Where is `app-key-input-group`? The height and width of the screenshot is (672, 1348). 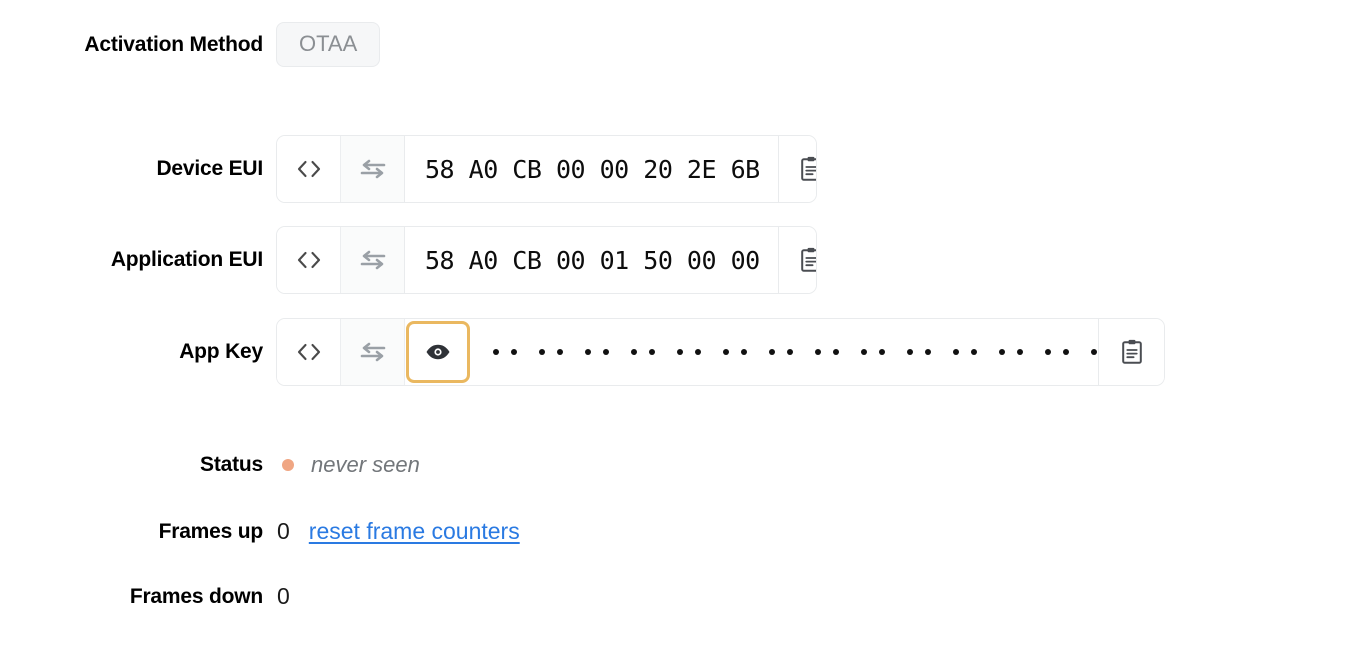
app-key-input-group is located at coordinates (720, 352).